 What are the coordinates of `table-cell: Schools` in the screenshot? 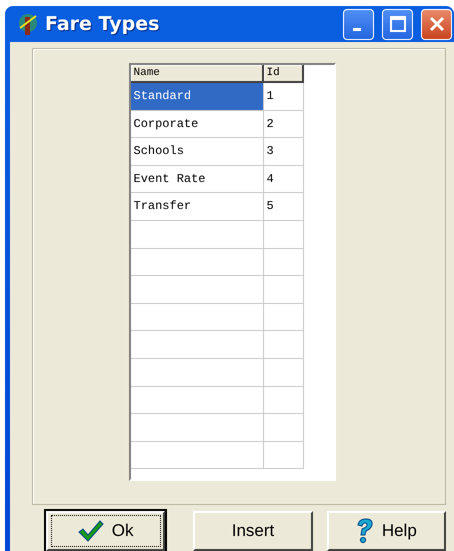 It's located at (197, 152).